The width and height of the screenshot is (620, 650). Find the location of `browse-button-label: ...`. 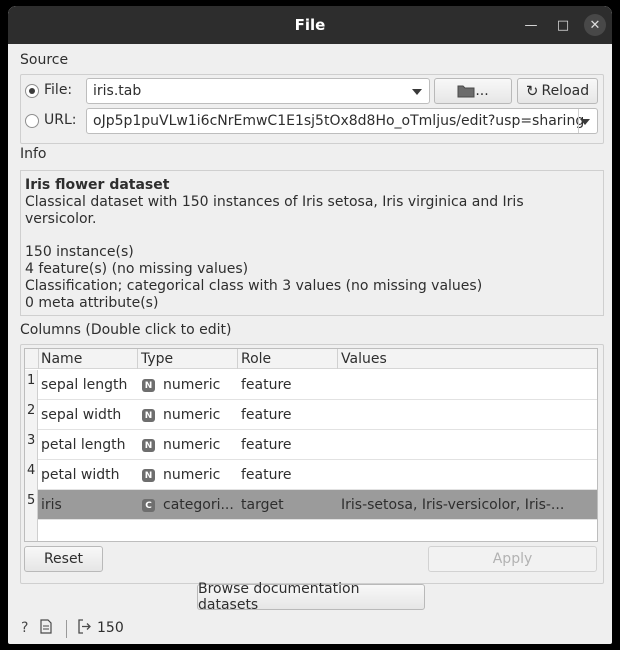

browse-button-label: ... is located at coordinates (482, 91).